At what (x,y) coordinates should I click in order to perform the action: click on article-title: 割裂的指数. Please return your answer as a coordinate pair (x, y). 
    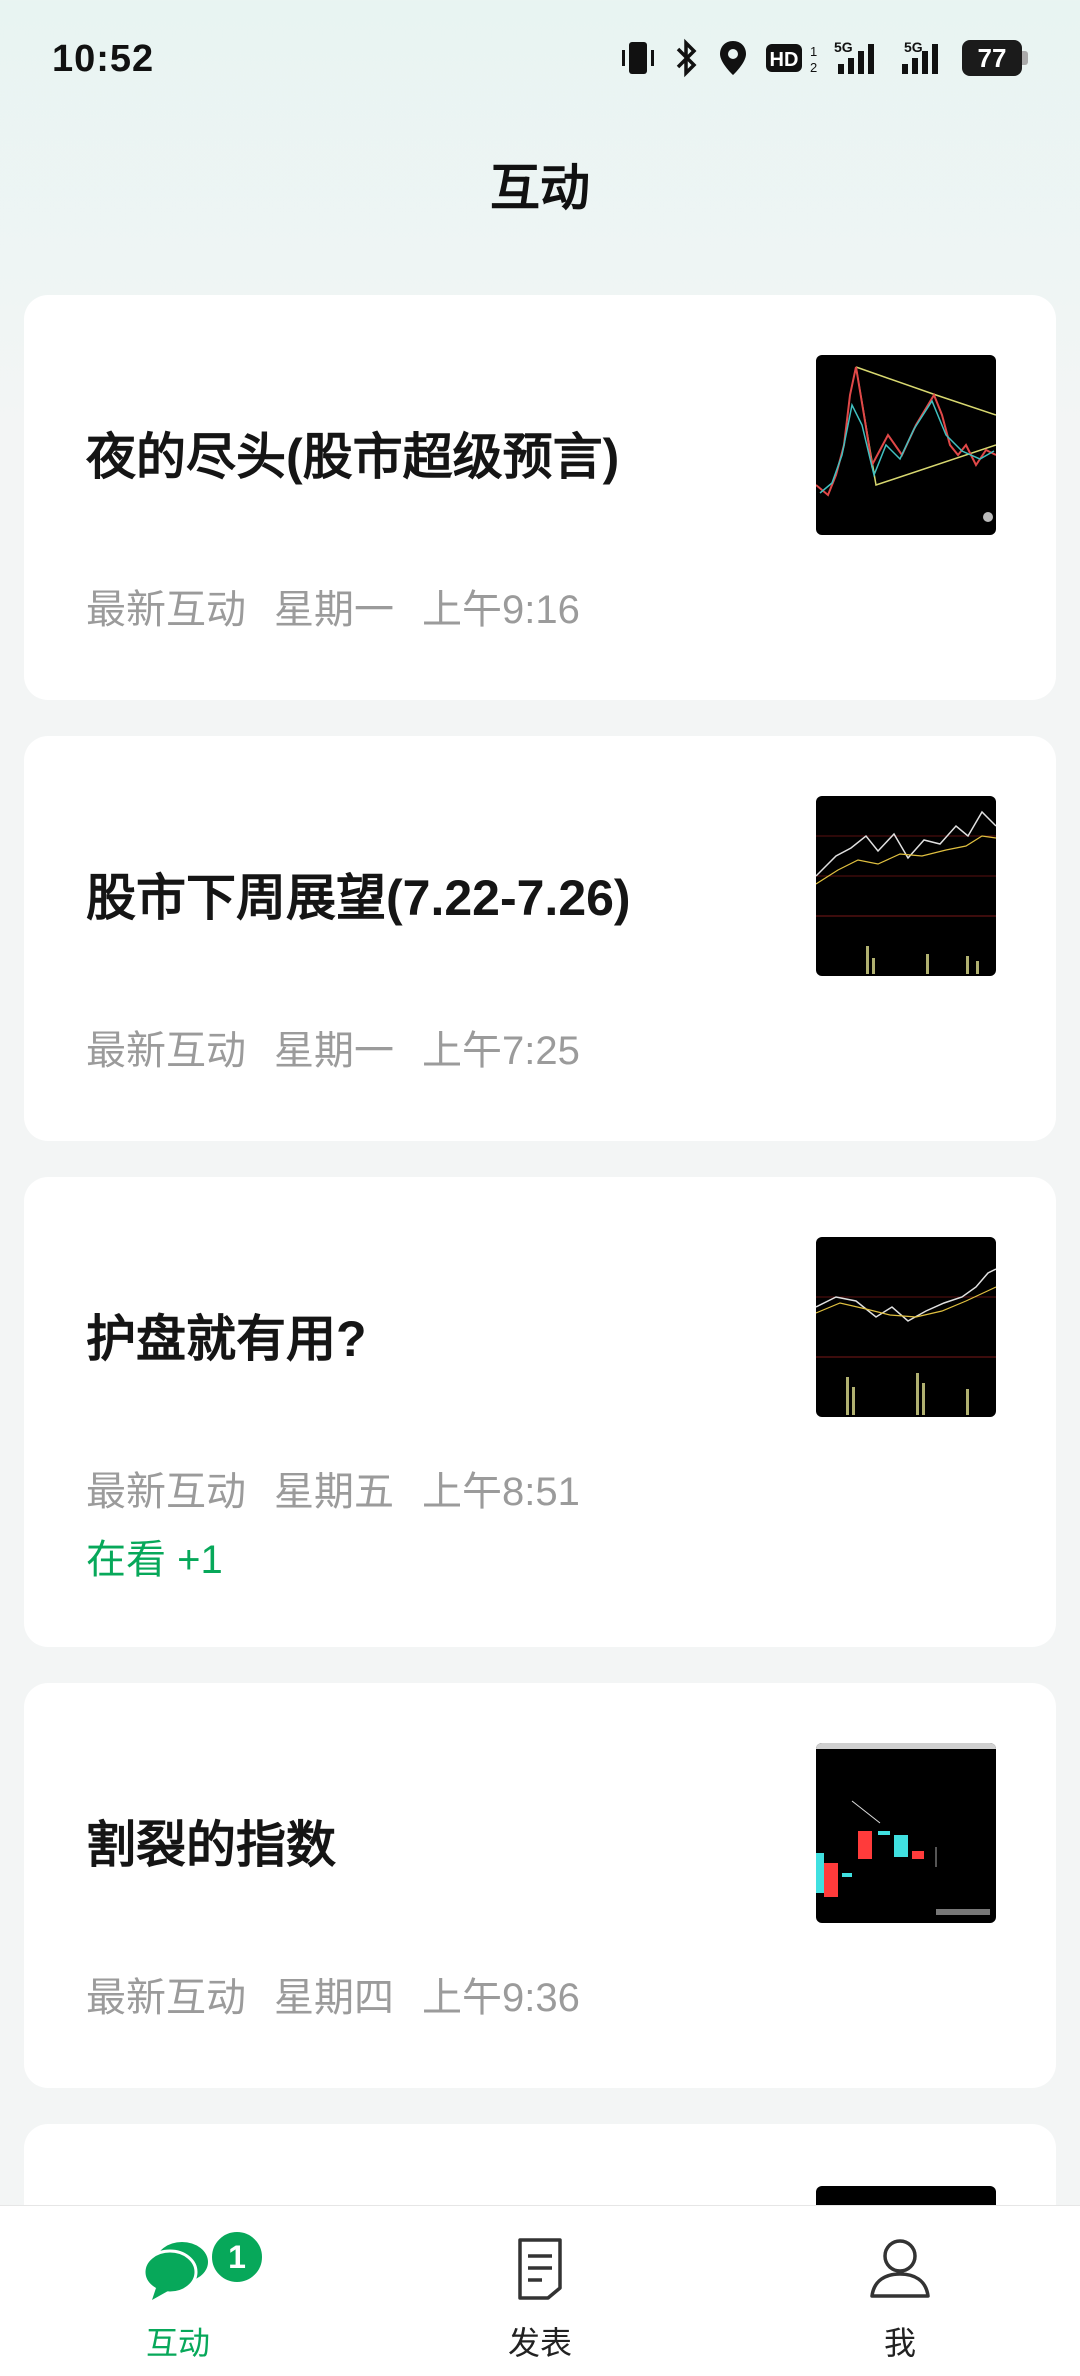
    Looking at the image, I should click on (211, 1845).